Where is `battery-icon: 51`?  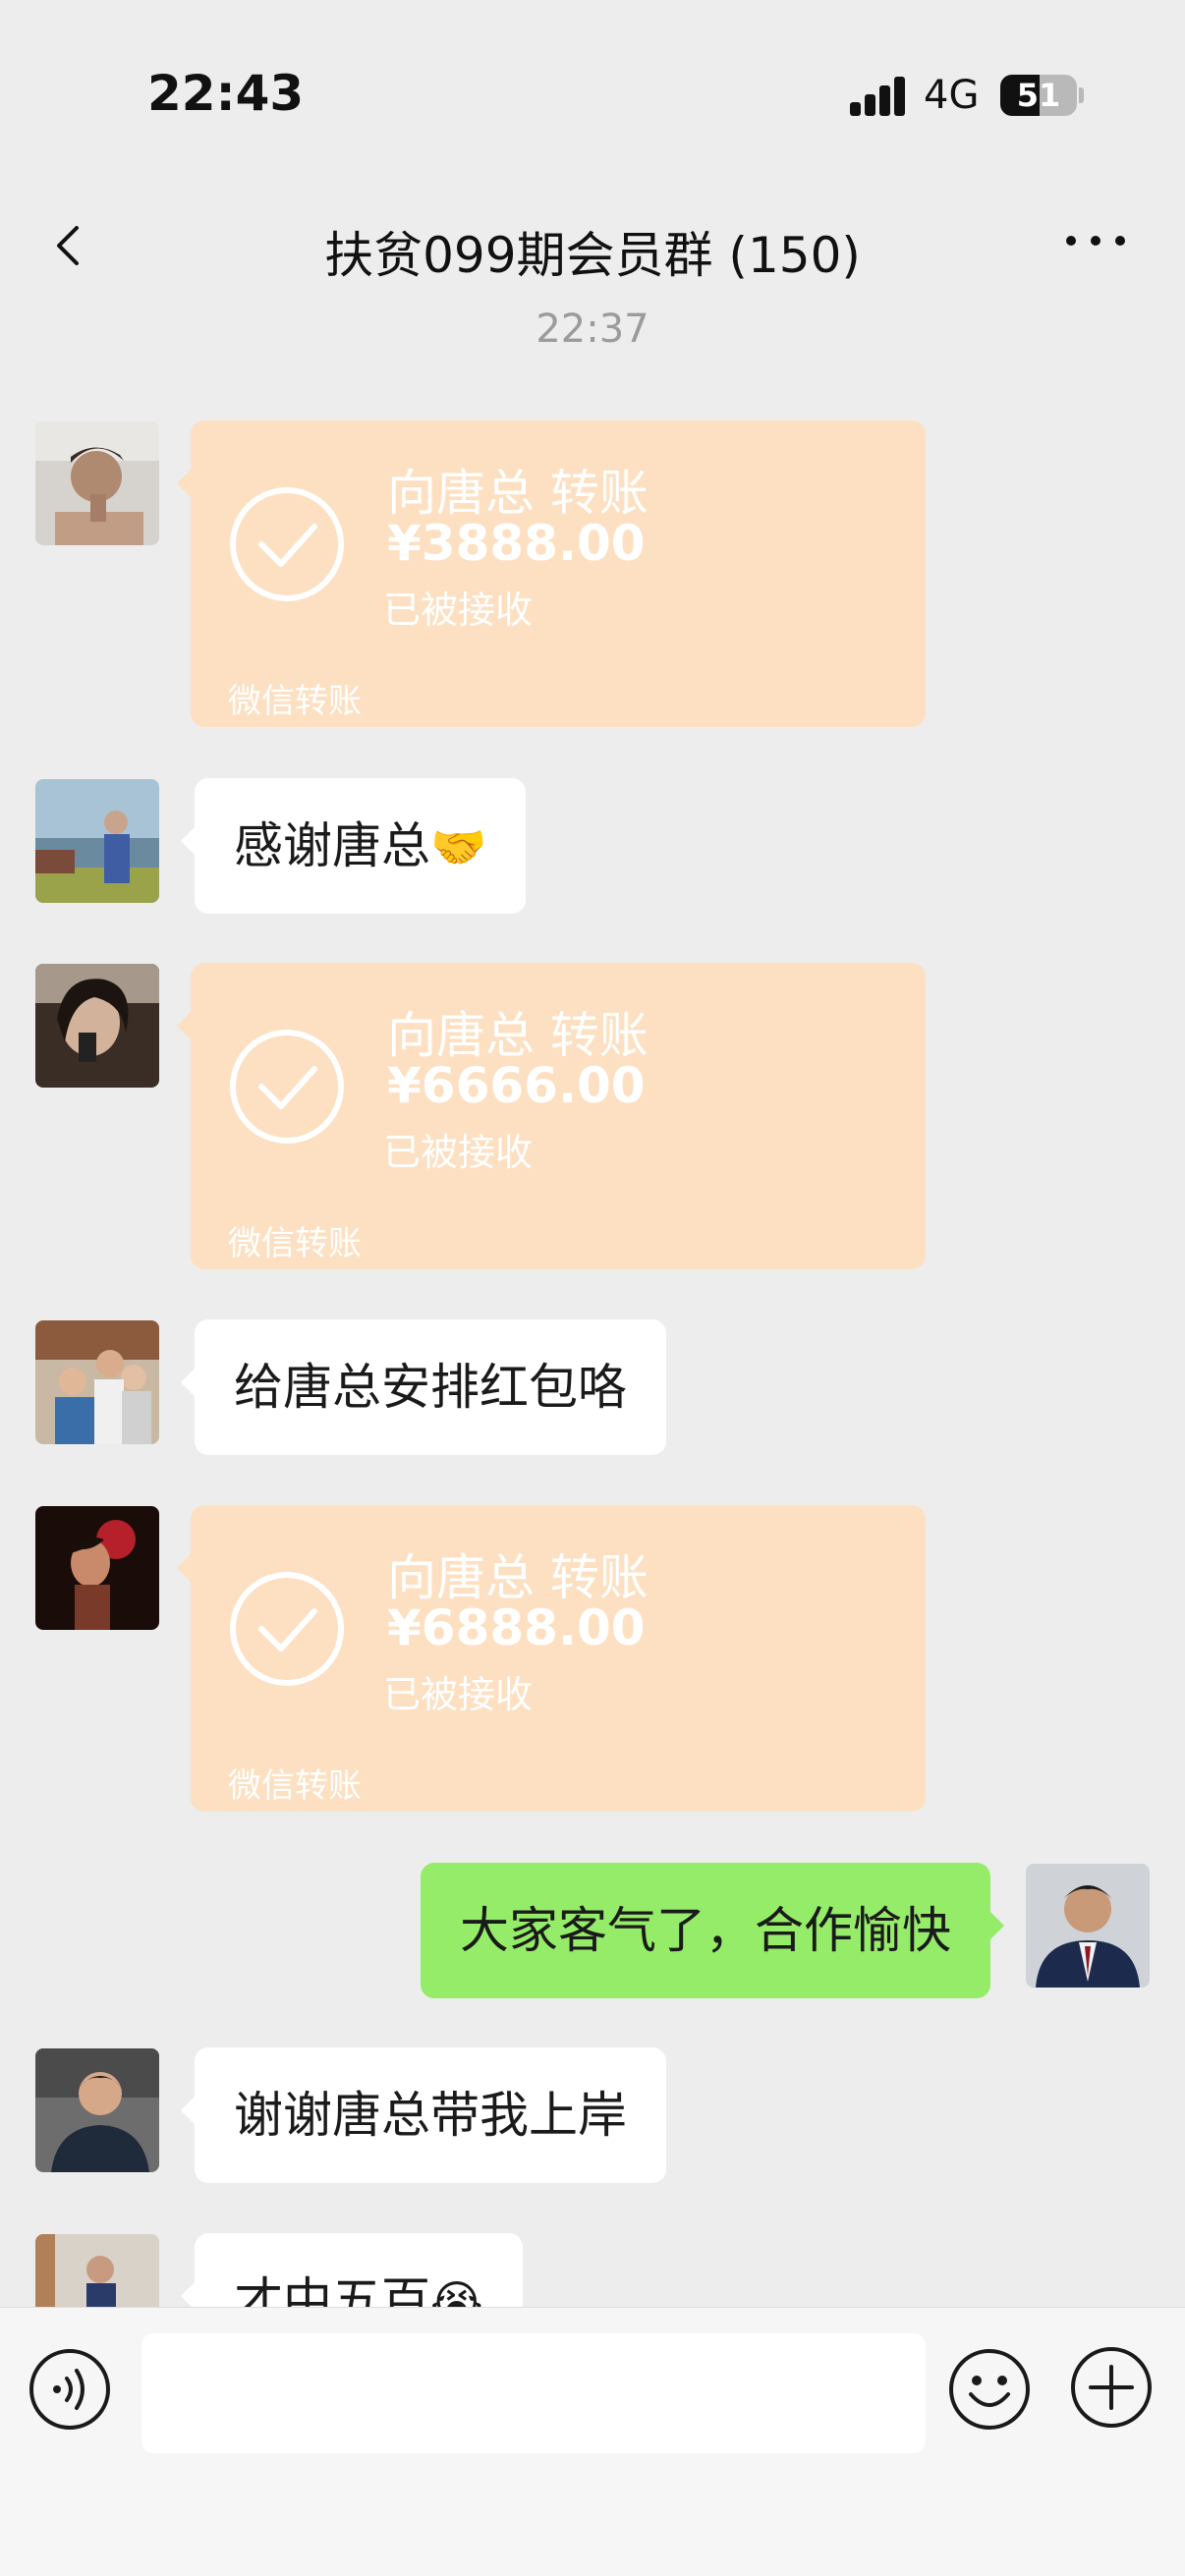 battery-icon: 51 is located at coordinates (1038, 95).